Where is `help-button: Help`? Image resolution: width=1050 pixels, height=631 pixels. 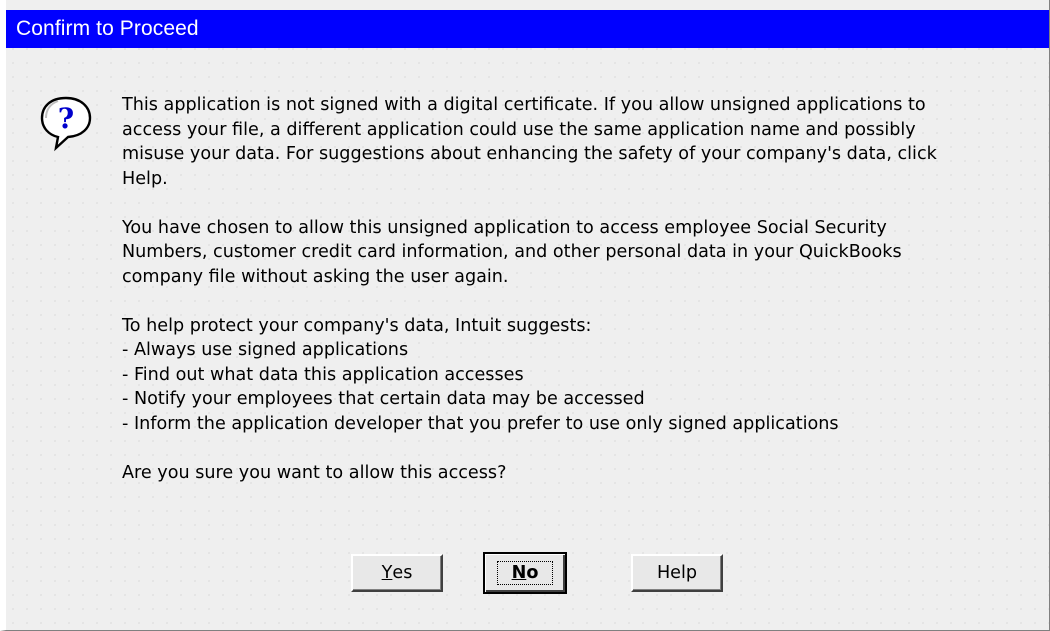
help-button: Help is located at coordinates (677, 573).